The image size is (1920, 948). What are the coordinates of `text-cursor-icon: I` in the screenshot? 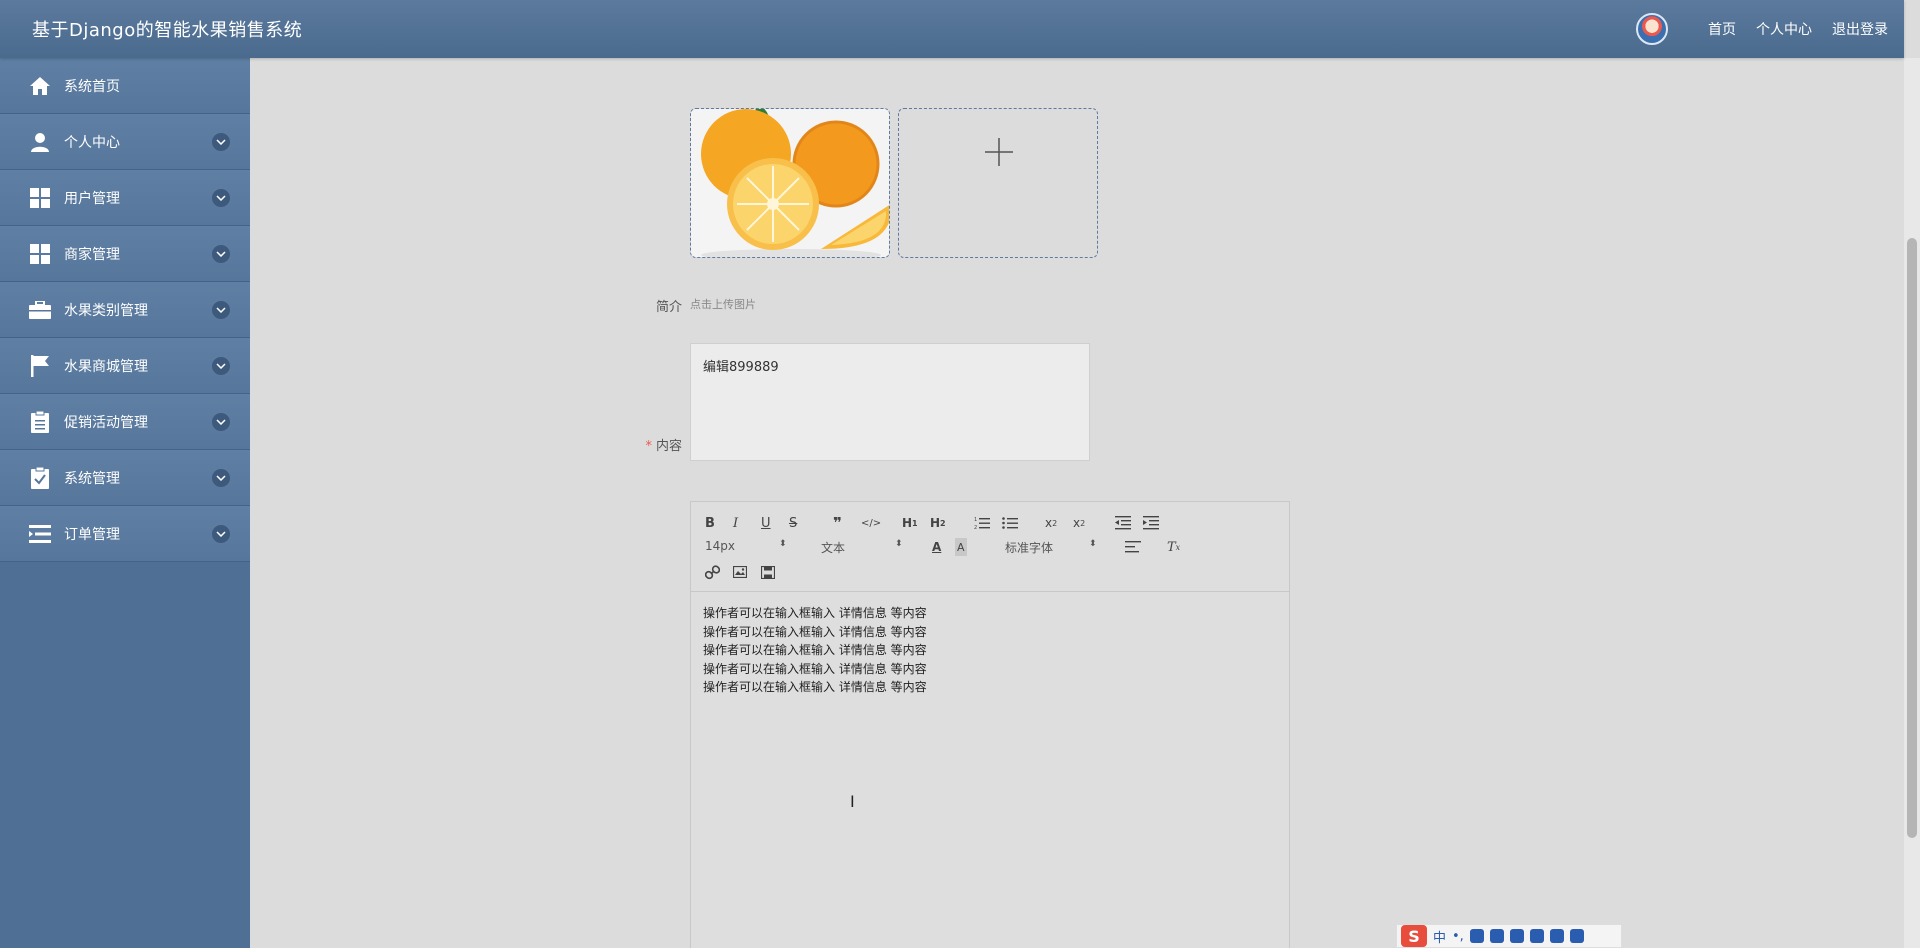 It's located at (852, 801).